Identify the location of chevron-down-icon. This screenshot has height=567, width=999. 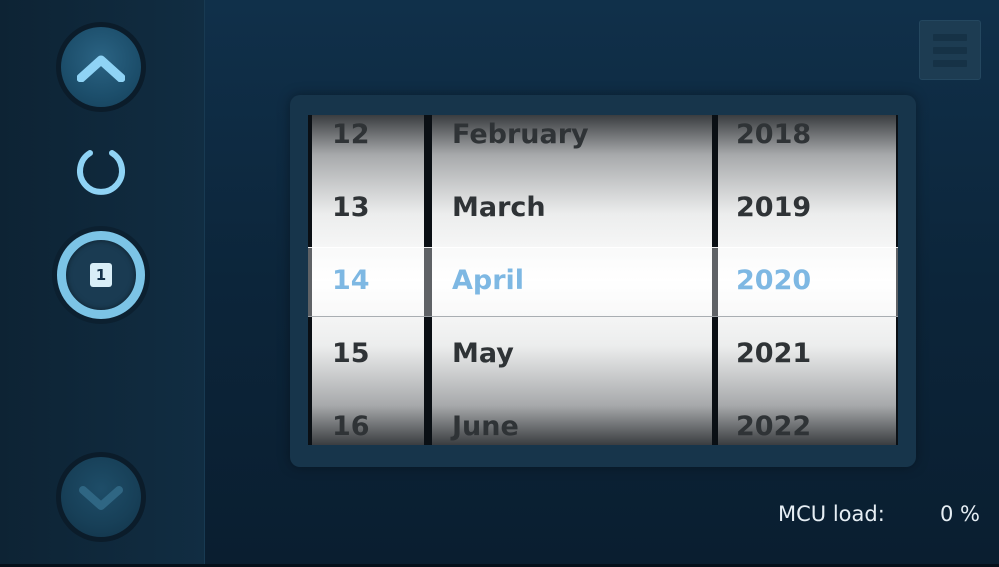
(101, 498).